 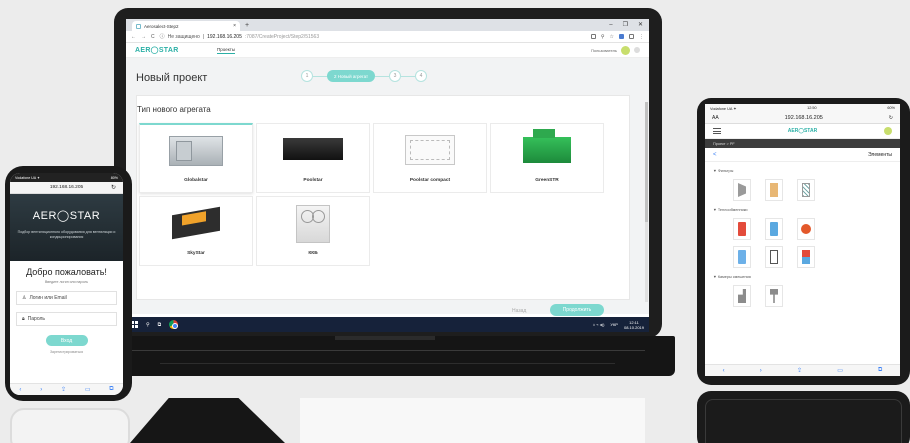 I want to click on close-window-button: ✕, so click(x=640, y=25).